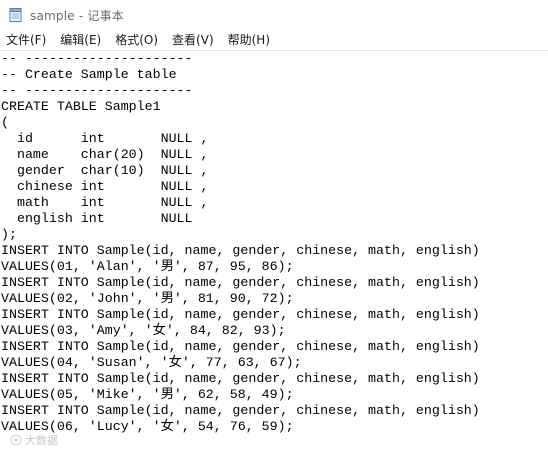 The image size is (548, 454). I want to click on editor-line: );, so click(9, 234).